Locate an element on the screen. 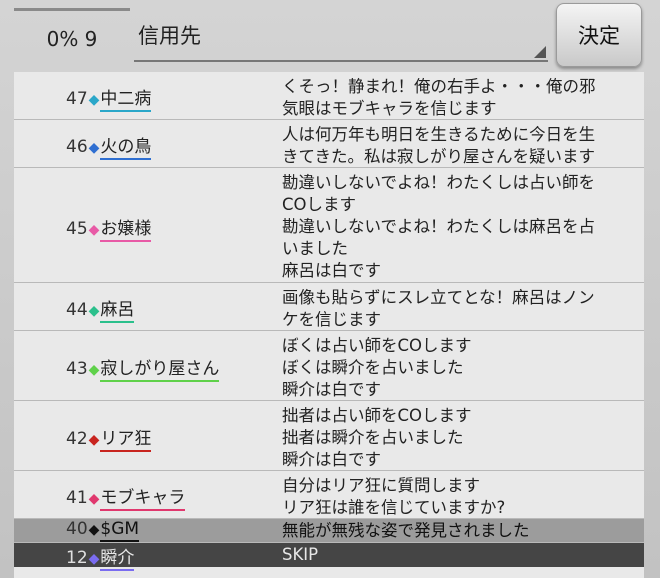 The height and width of the screenshot is (578, 660). message-line: 拙者は瞬介を占いました is located at coordinates (373, 437).